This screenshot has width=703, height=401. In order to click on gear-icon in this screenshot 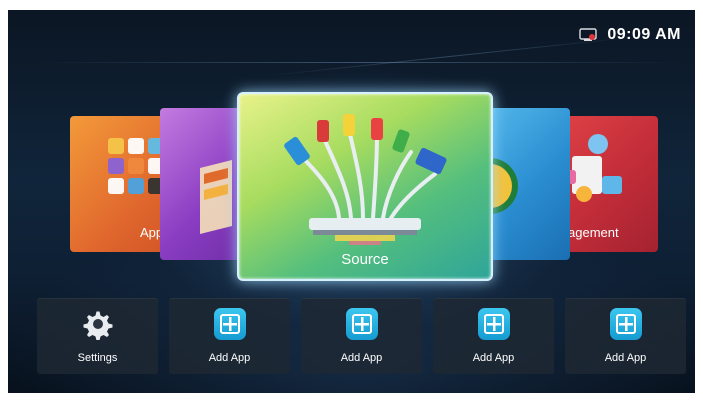, I will do `click(97, 325)`.